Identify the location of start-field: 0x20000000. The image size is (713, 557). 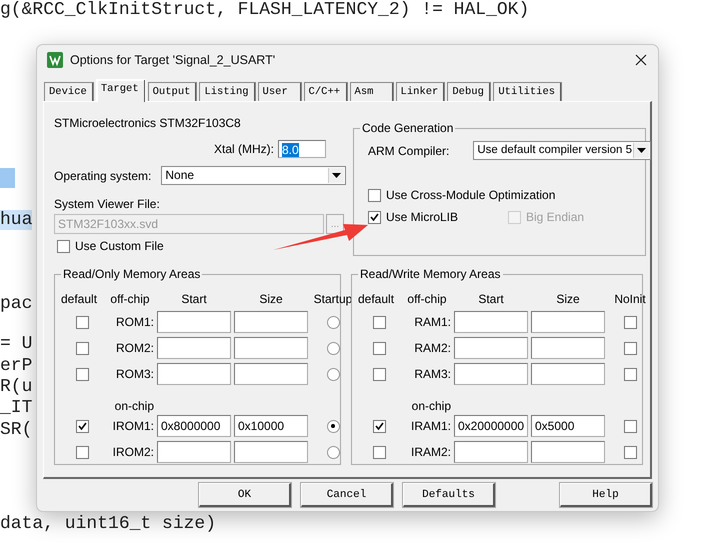
(491, 426).